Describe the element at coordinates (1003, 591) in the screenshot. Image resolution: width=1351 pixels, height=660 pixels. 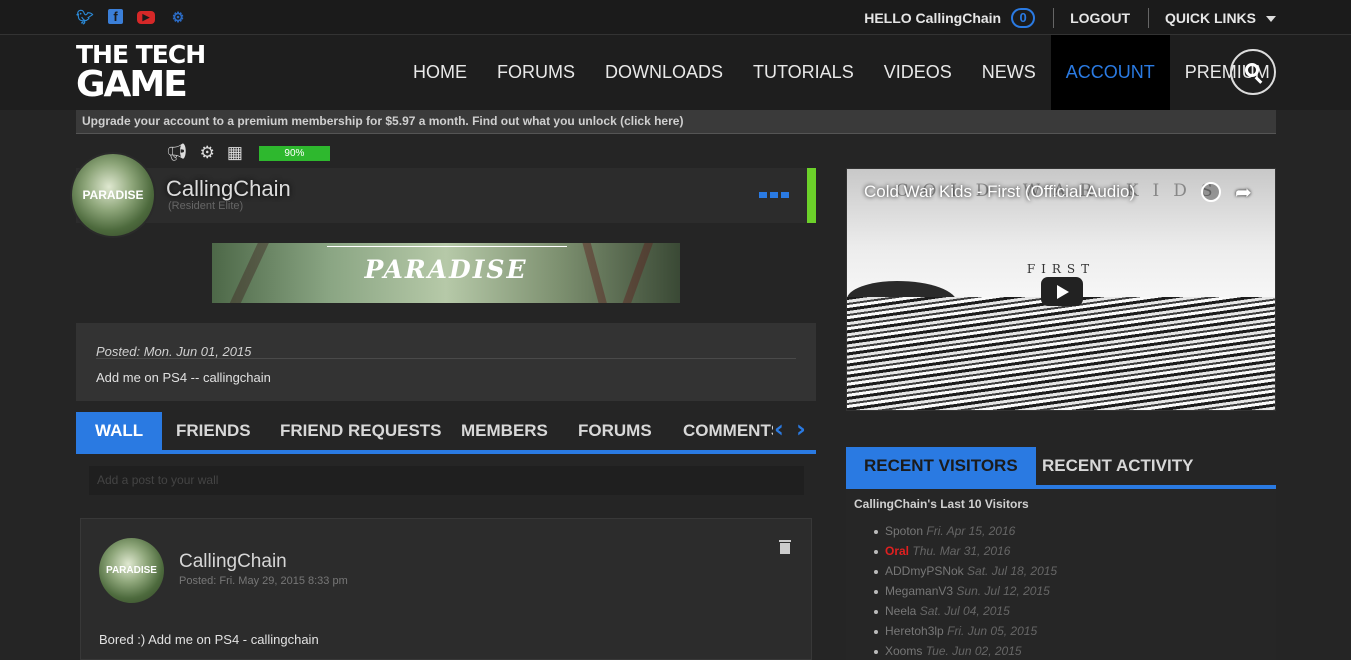
I see `visit-date: Sun. Jul 12, 2015` at that location.